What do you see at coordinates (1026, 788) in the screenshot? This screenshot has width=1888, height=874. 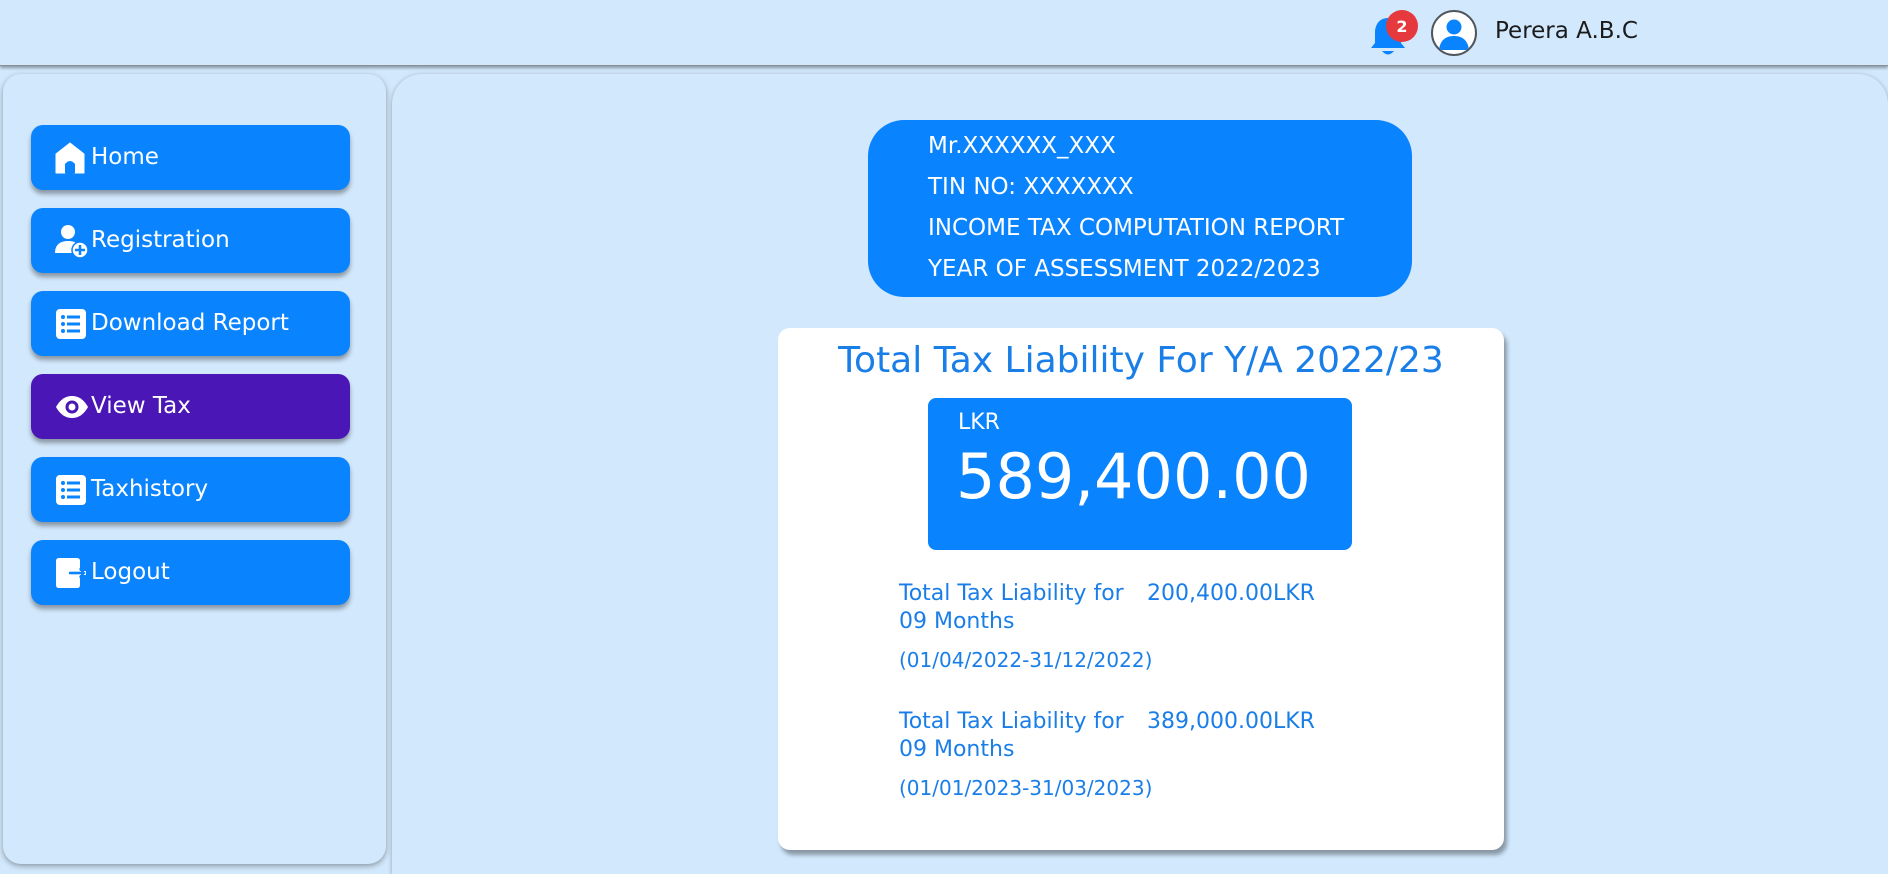 I see `period-dates: (01/01/2023-31/03/2023)` at bounding box center [1026, 788].